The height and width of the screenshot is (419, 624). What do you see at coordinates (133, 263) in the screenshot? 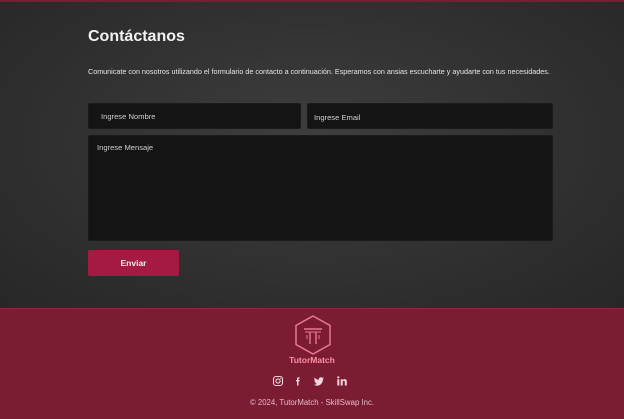
I see `send-button: Enviar` at bounding box center [133, 263].